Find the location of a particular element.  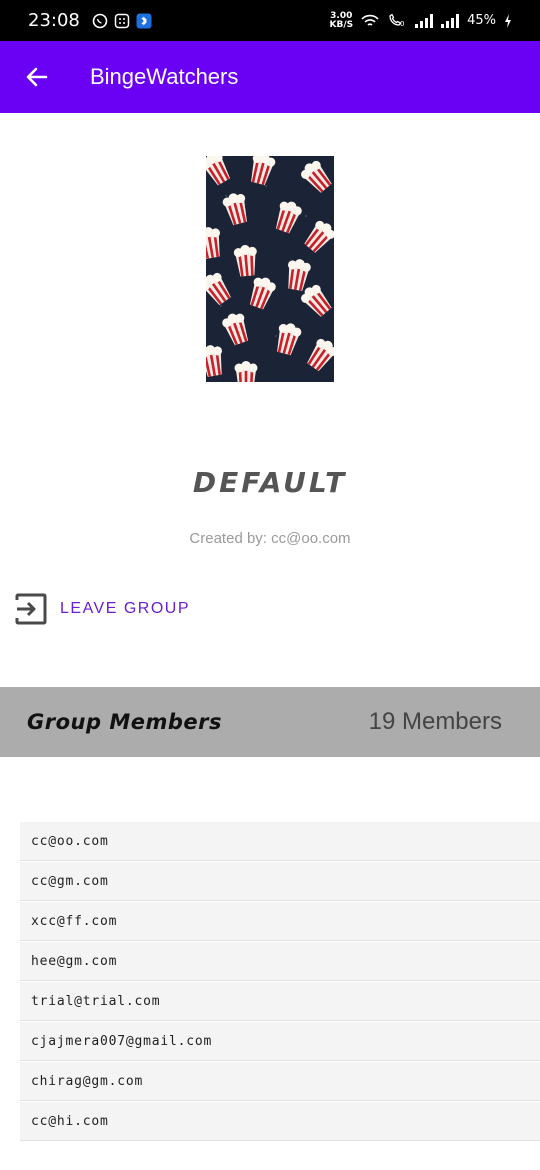

member-item: chirag@gm.com is located at coordinates (280, 1081).